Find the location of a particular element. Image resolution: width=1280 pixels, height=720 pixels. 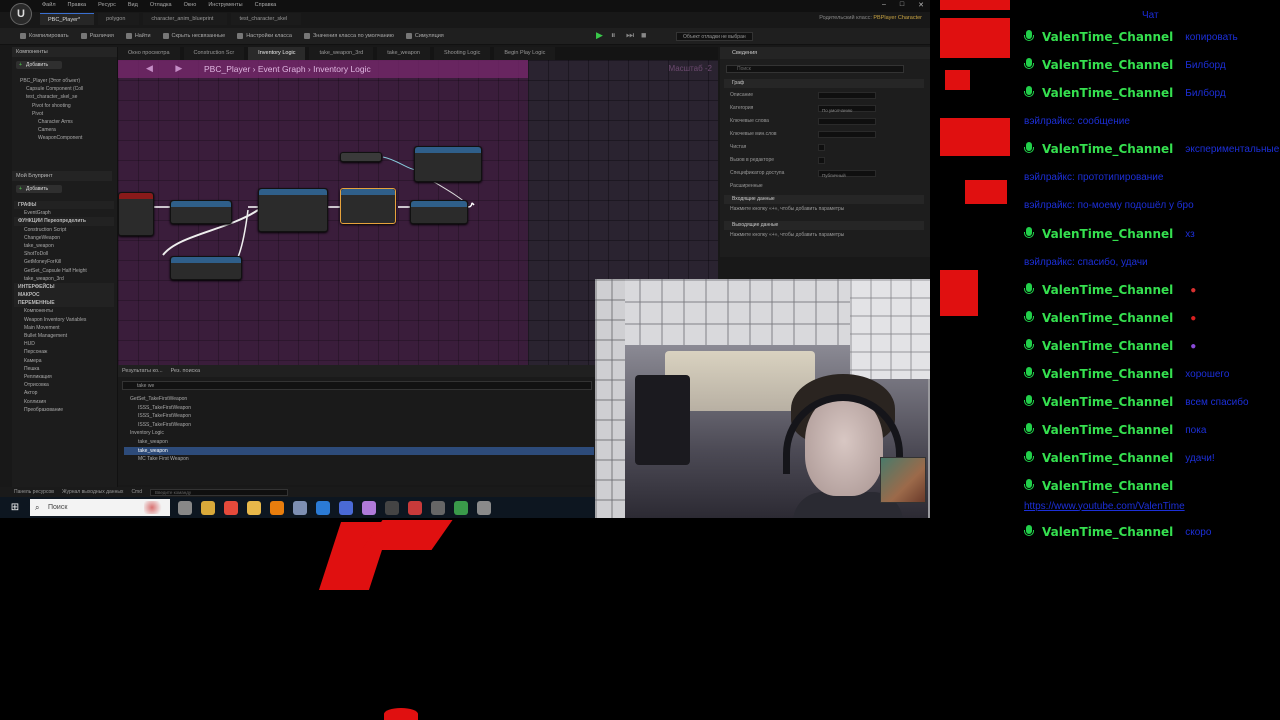

blueprint-section-header: ФУНКЦИИ Переопределить is located at coordinates (64, 221).